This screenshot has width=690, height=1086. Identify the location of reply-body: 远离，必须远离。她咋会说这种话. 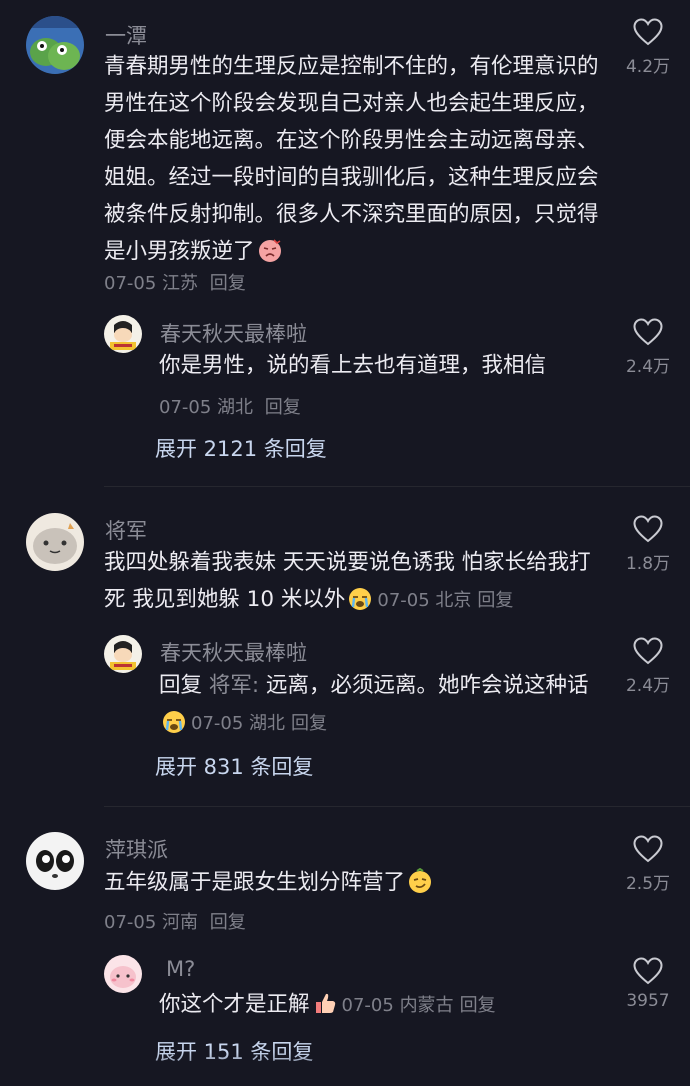
(424, 685).